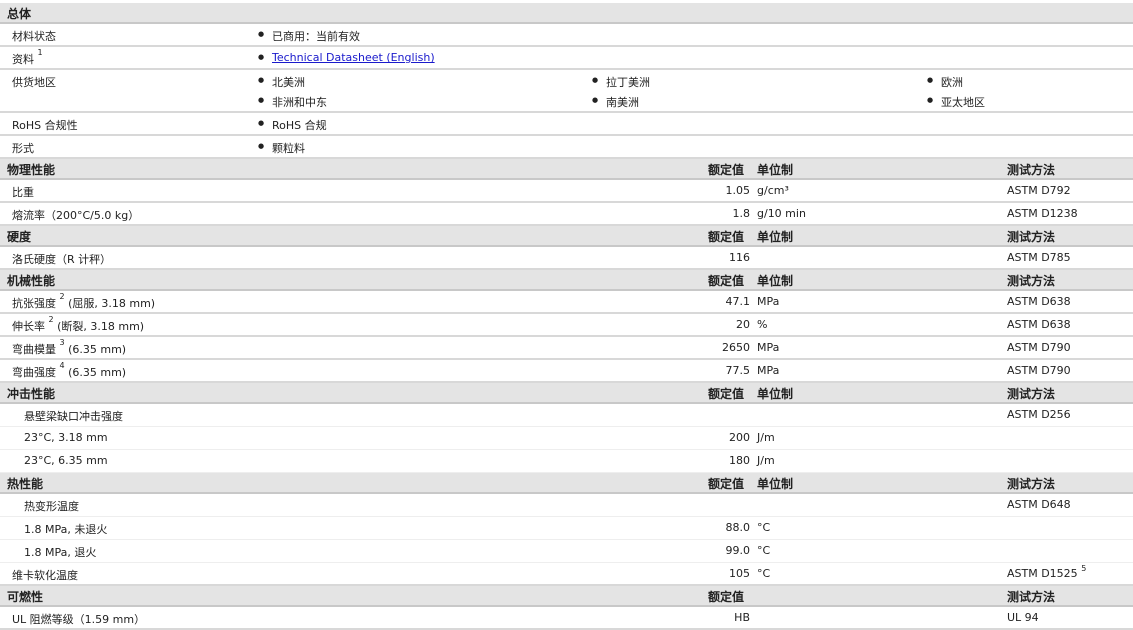 The height and width of the screenshot is (630, 1133). I want to click on test-method: ASTM D256, so click(1039, 414).